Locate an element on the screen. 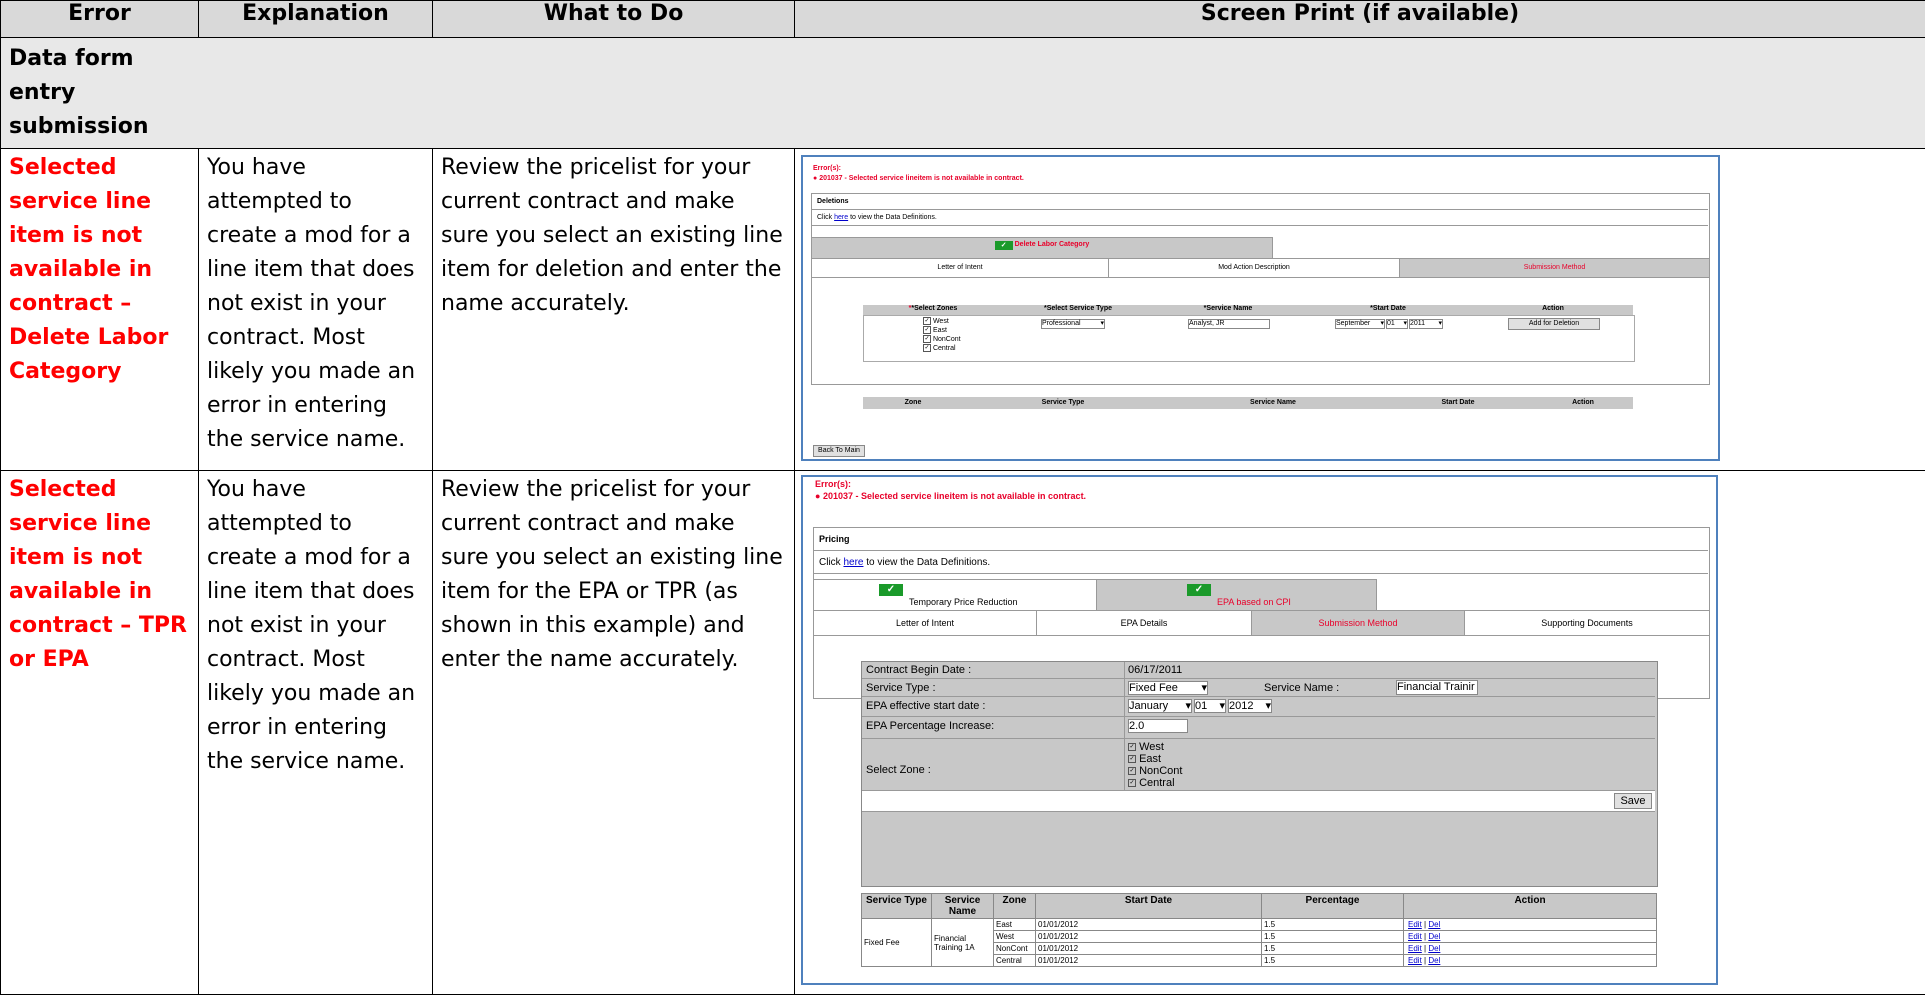 The image size is (1925, 995). cell-zone: East is located at coordinates (1015, 925).